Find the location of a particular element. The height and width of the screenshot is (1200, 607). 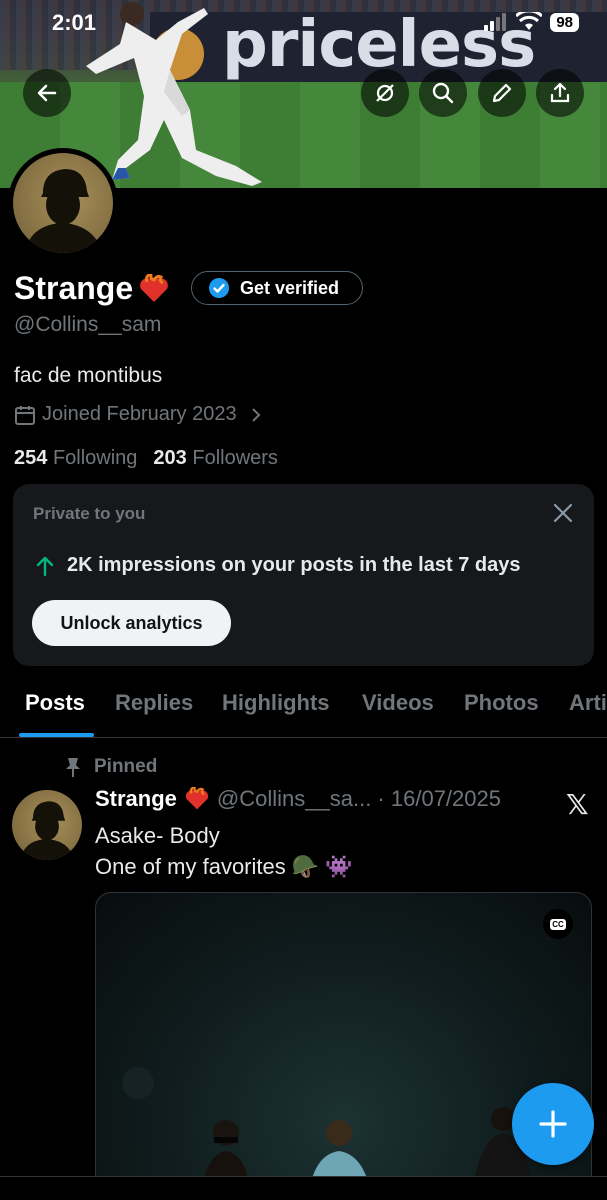

compose-post-button is located at coordinates (553, 1124).